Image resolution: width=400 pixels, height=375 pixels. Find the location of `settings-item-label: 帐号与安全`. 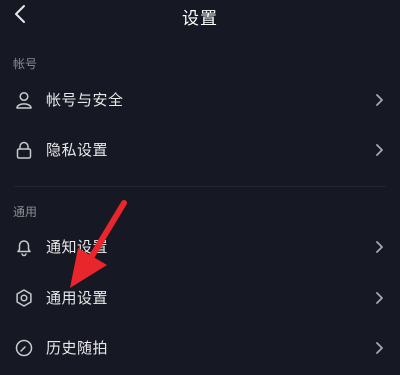

settings-item-label: 帐号与安全 is located at coordinates (85, 100).